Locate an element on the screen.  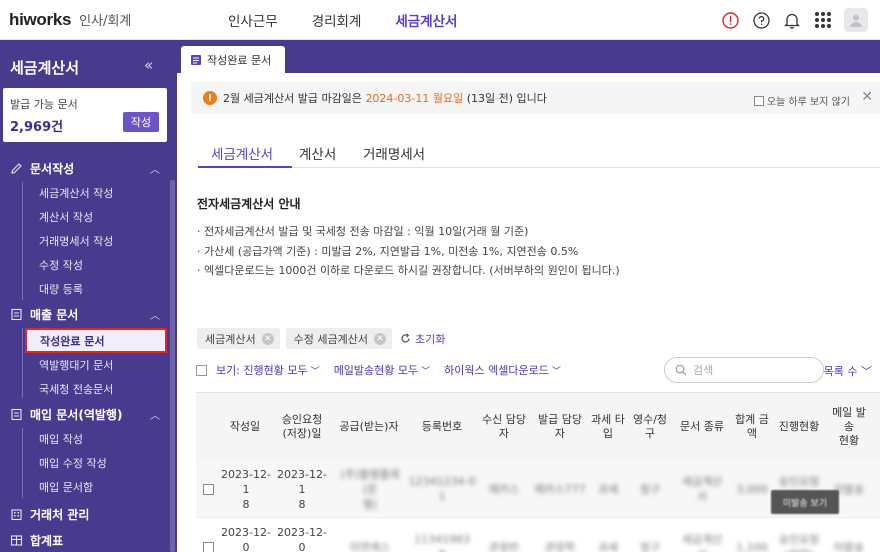
sidebar-item-bulk-register: 대량 등록 is located at coordinates (85, 289).